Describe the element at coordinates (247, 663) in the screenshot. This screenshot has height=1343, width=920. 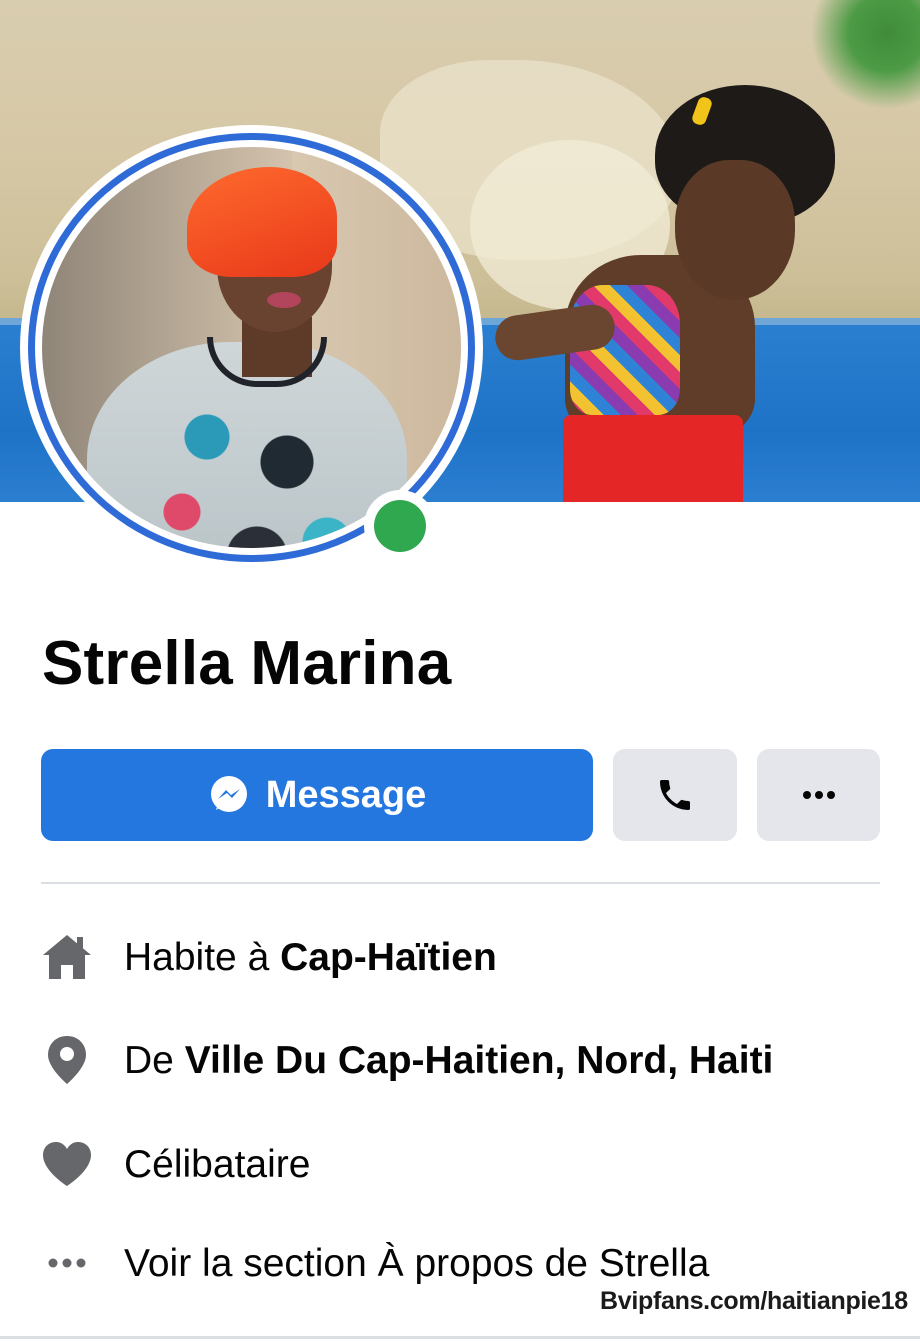
I see `profile-name: Strella Marina` at that location.